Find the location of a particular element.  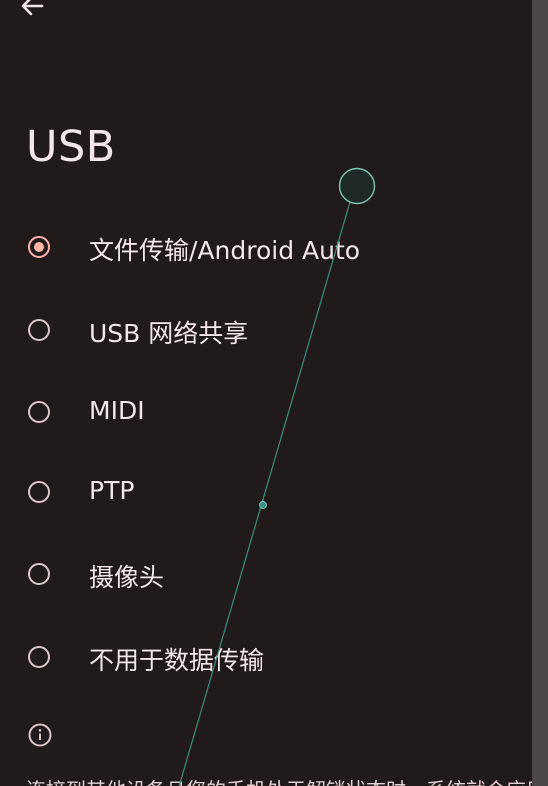

option-label: USB 网络共享 is located at coordinates (169, 333).